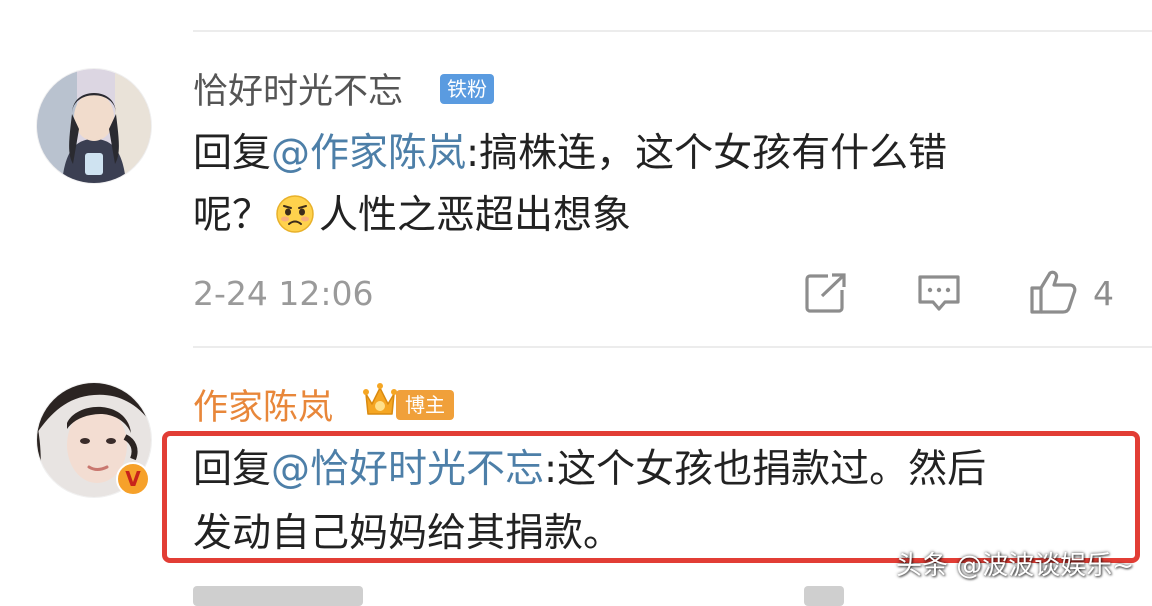 This screenshot has height=606, width=1152. Describe the element at coordinates (298, 92) in the screenshot. I see `username: 恰好时光不忘` at that location.